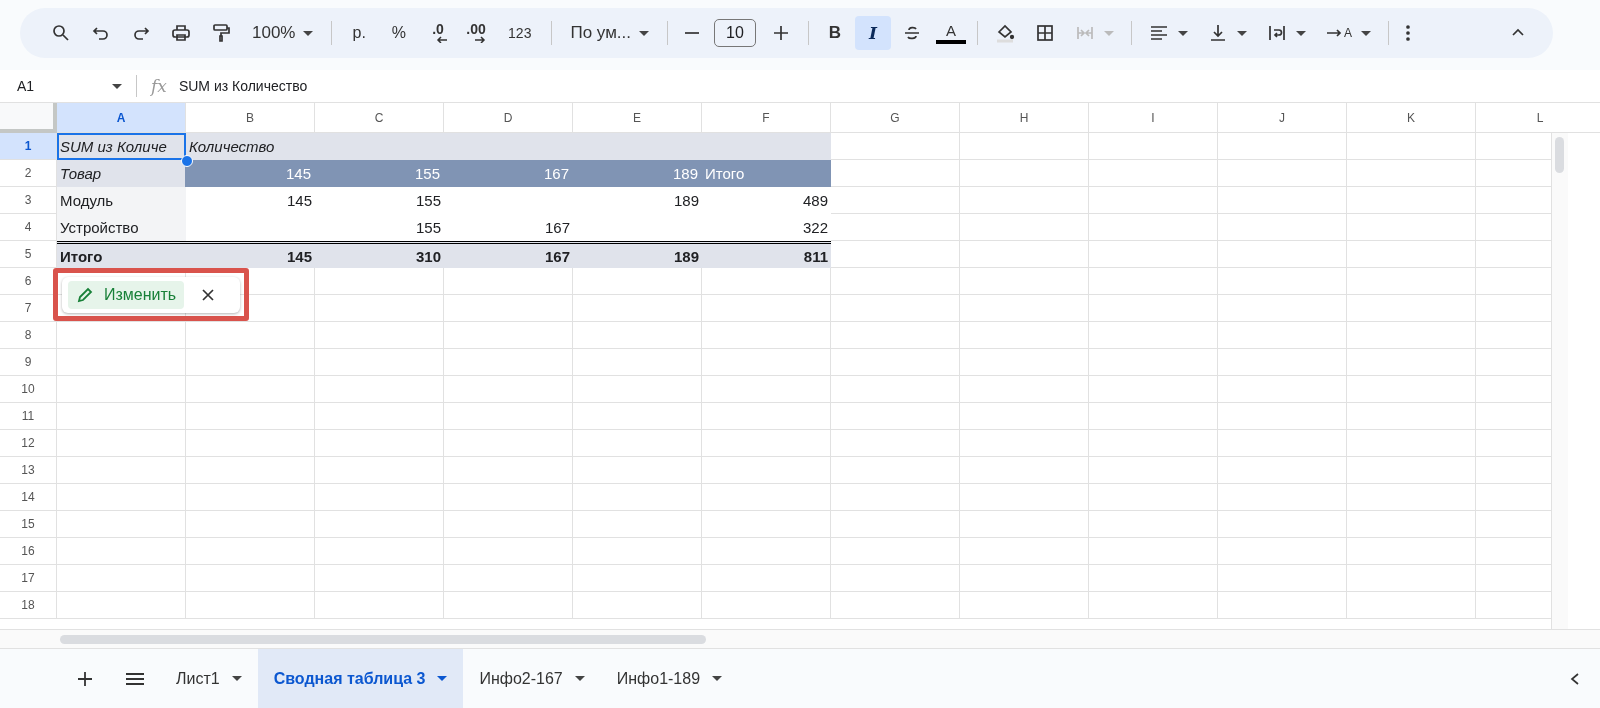 The height and width of the screenshot is (708, 1600). Describe the element at coordinates (1045, 33) in the screenshot. I see `borders-icon` at that location.